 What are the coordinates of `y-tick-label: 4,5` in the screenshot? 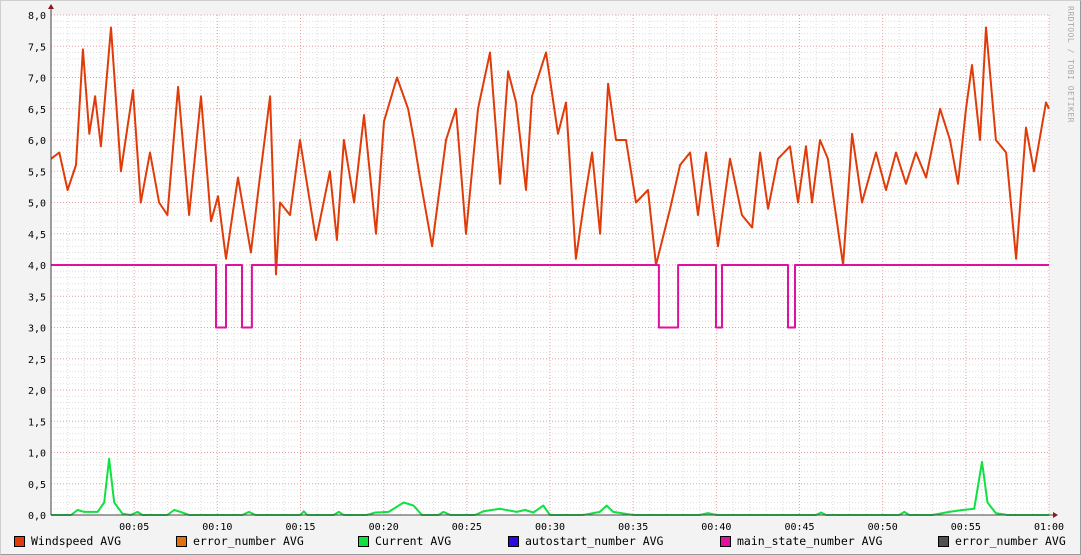 It's located at (37, 235).